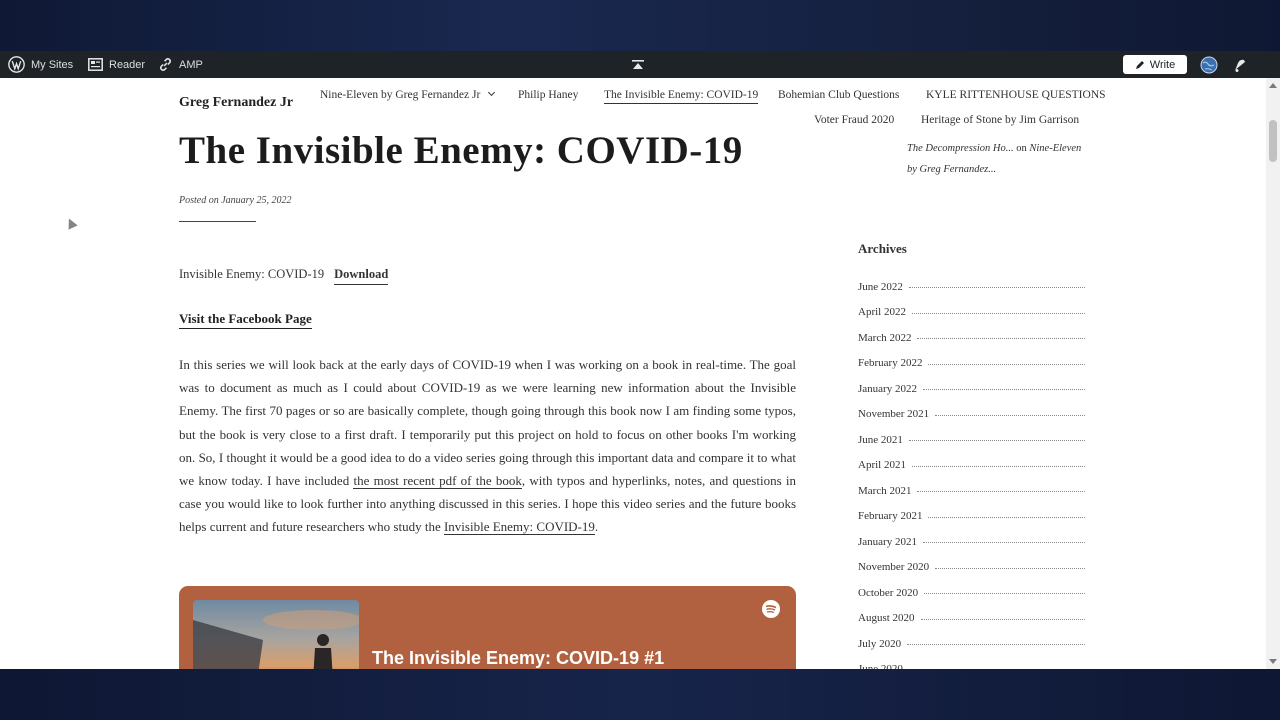  I want to click on notifications-menu, so click(1240, 64).